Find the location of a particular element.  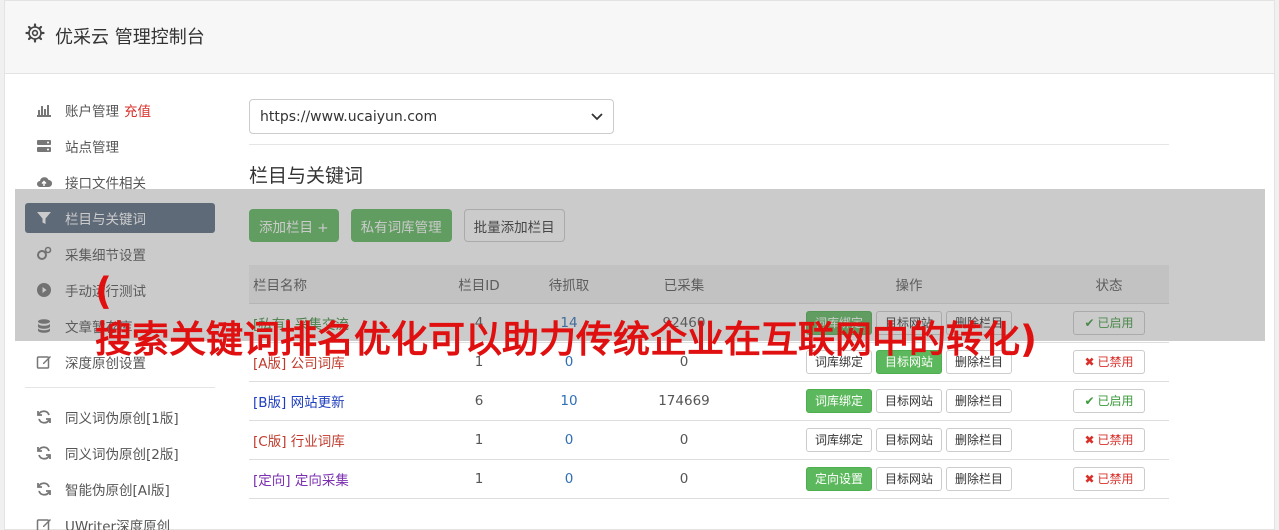

sidebar-item-label: 手动运行测试 is located at coordinates (105, 292).